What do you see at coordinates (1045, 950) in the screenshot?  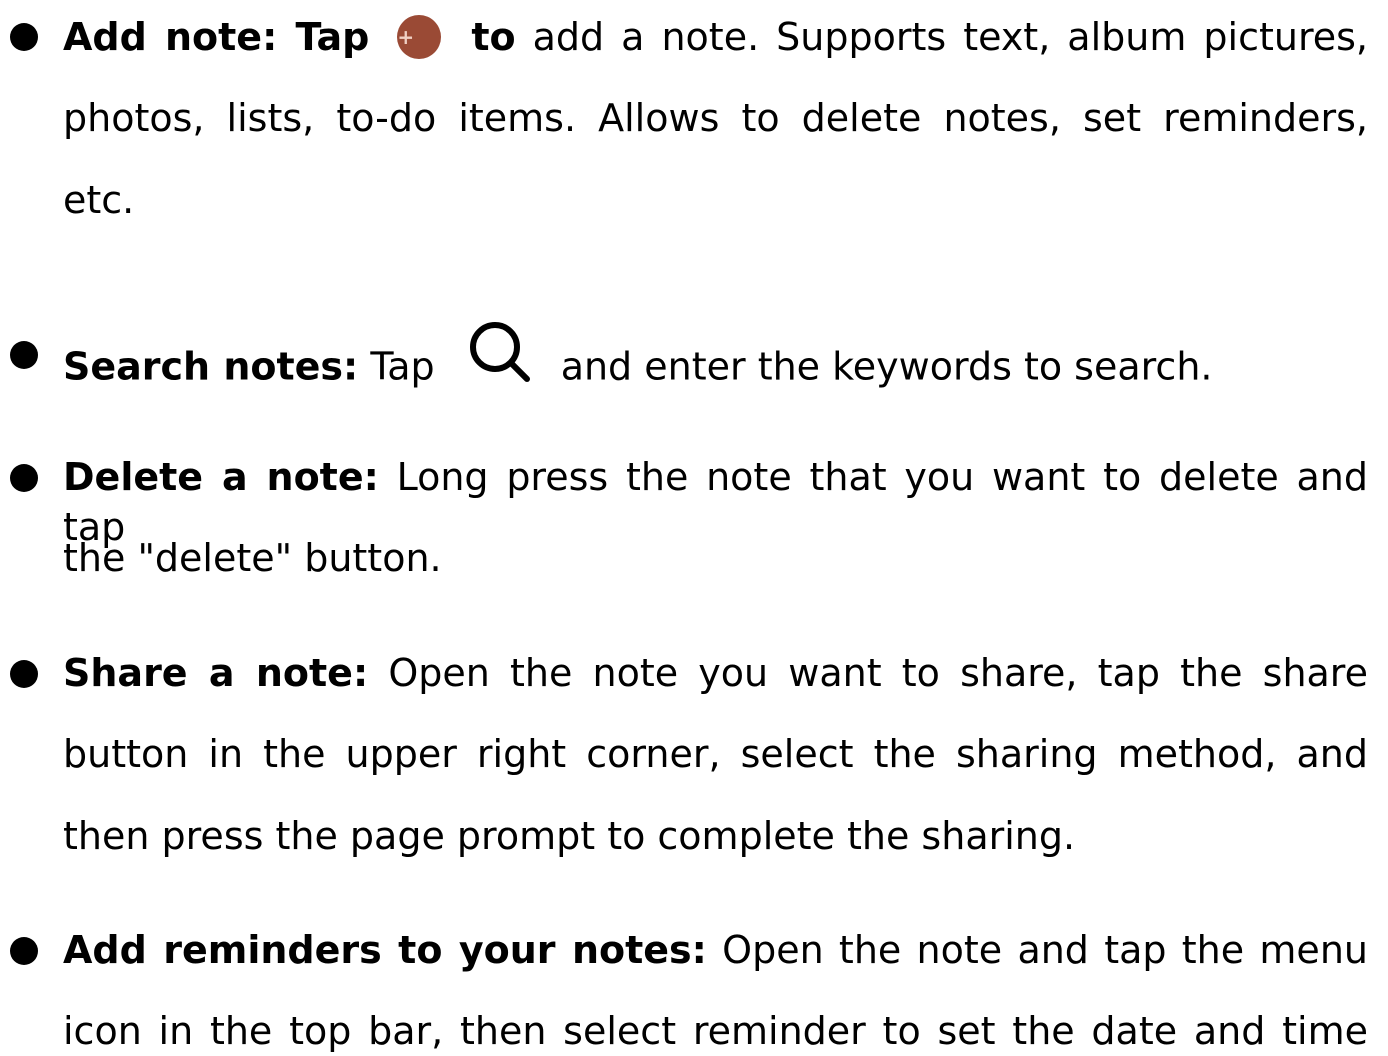 I see `add-reminders-text-1: Open the note and tap the menu` at bounding box center [1045, 950].